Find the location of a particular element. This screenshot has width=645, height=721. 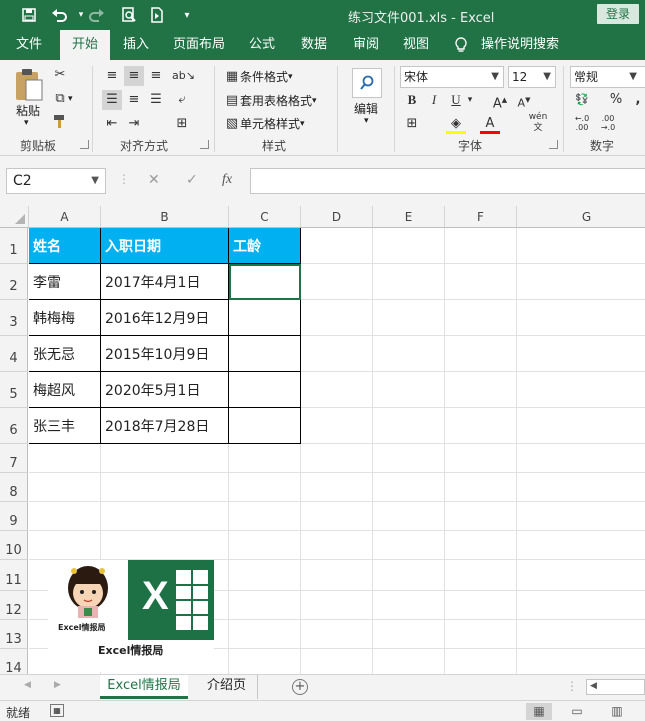

underline-button: U is located at coordinates (456, 100).